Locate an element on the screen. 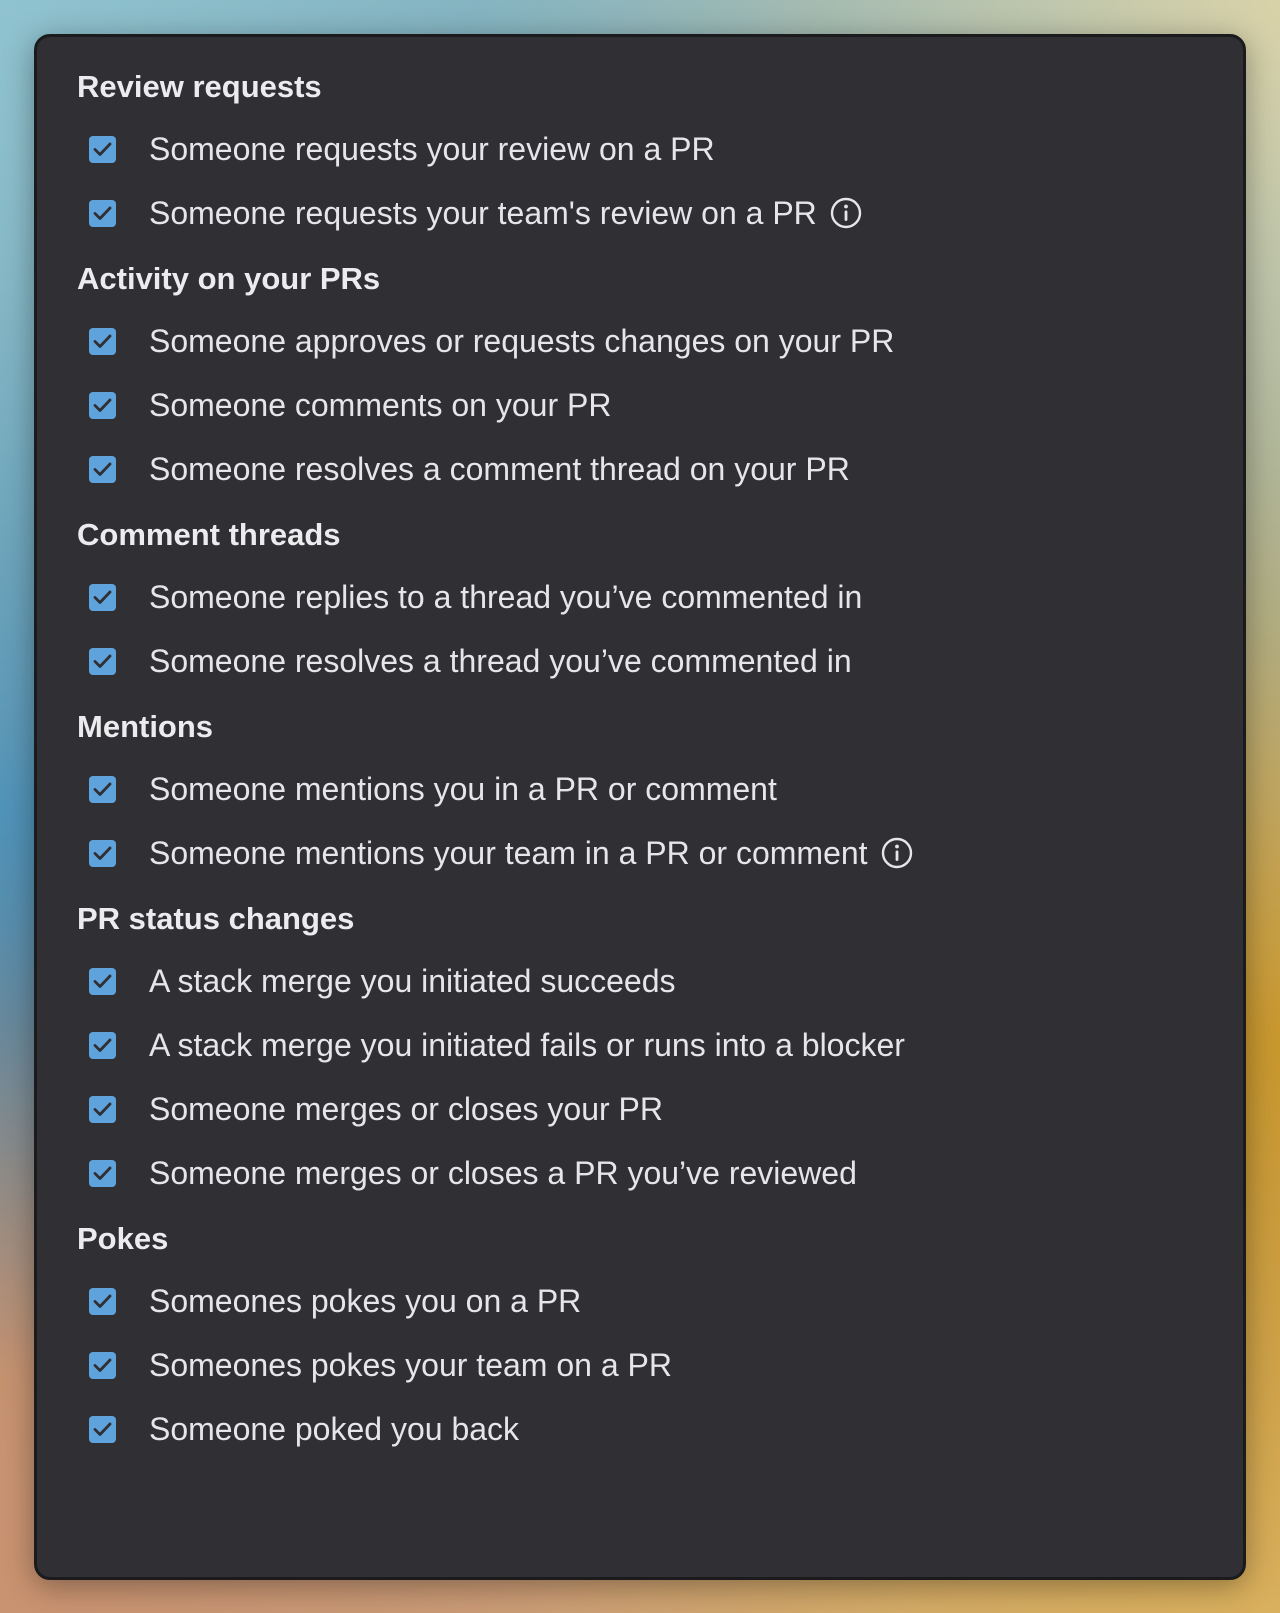 The height and width of the screenshot is (1613, 1280). option-pokes-your-team: Someones pokes your team on a PR is located at coordinates (660, 1365).